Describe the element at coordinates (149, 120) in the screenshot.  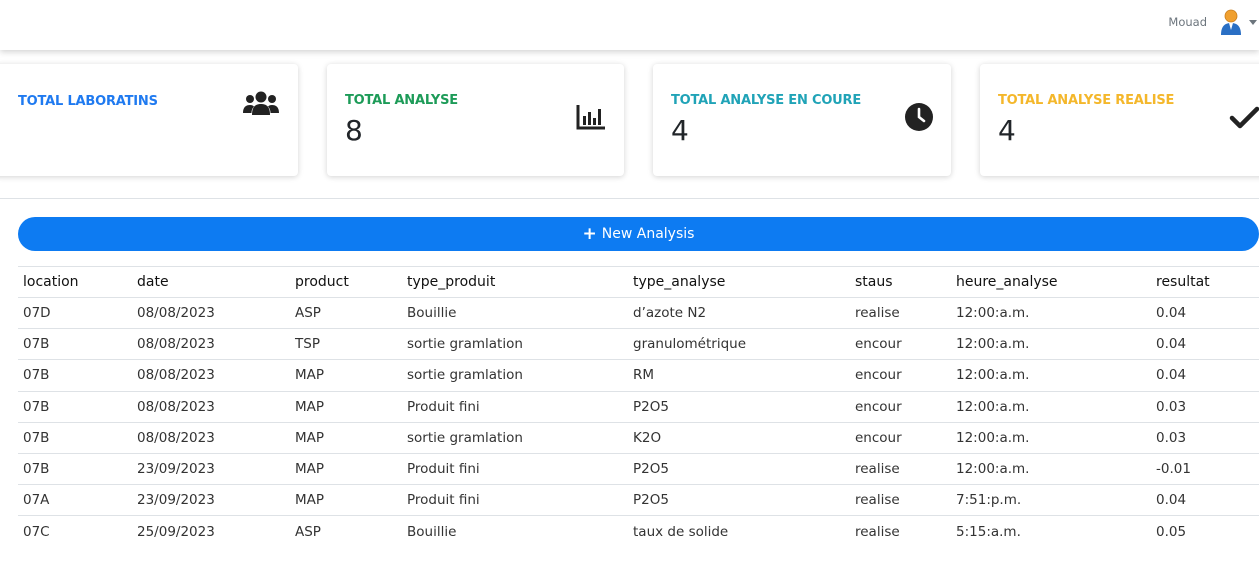
I see `card-total-laboratins: TOTAL LABORATINS` at that location.